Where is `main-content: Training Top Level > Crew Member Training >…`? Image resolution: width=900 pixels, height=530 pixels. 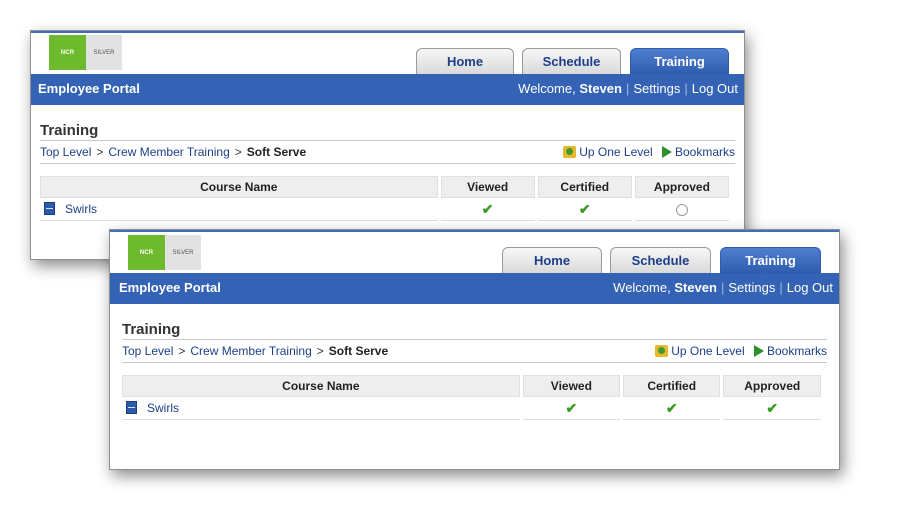
main-content: Training Top Level > Crew Member Training >… is located at coordinates (387, 171).